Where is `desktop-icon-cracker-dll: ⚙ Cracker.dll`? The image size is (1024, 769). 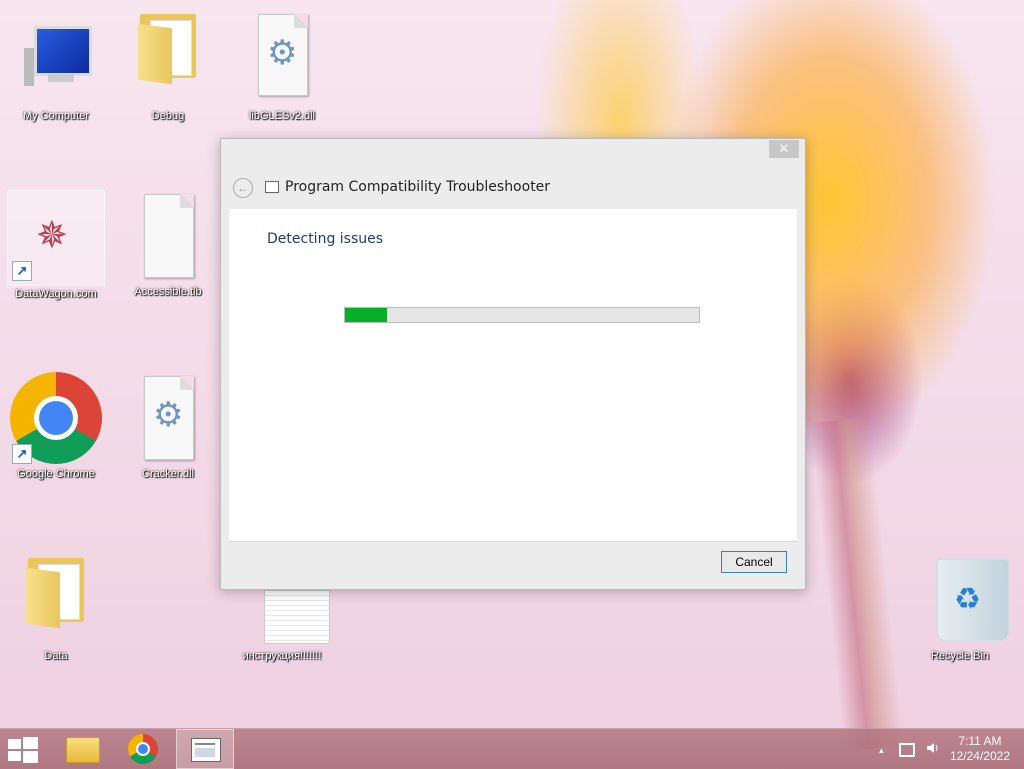 desktop-icon-cracker-dll: ⚙ Cracker.dll is located at coordinates (168, 426).